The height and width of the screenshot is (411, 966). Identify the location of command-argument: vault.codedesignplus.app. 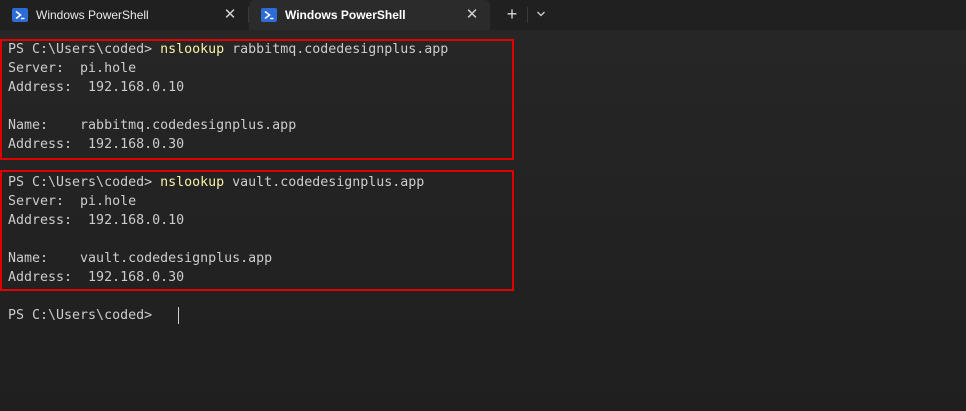
(324, 182).